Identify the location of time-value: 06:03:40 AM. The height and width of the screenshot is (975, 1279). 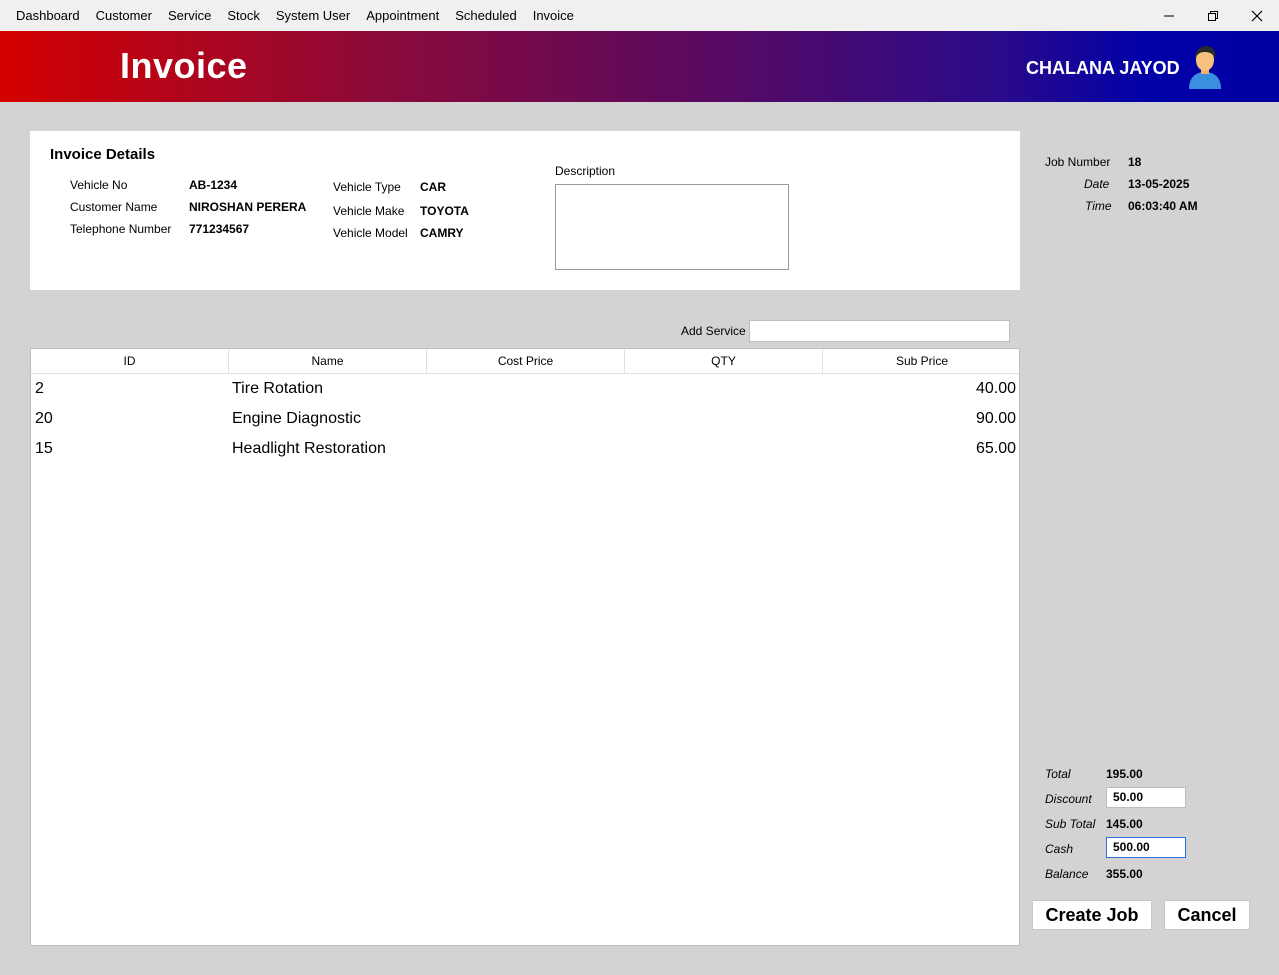
(1163, 206).